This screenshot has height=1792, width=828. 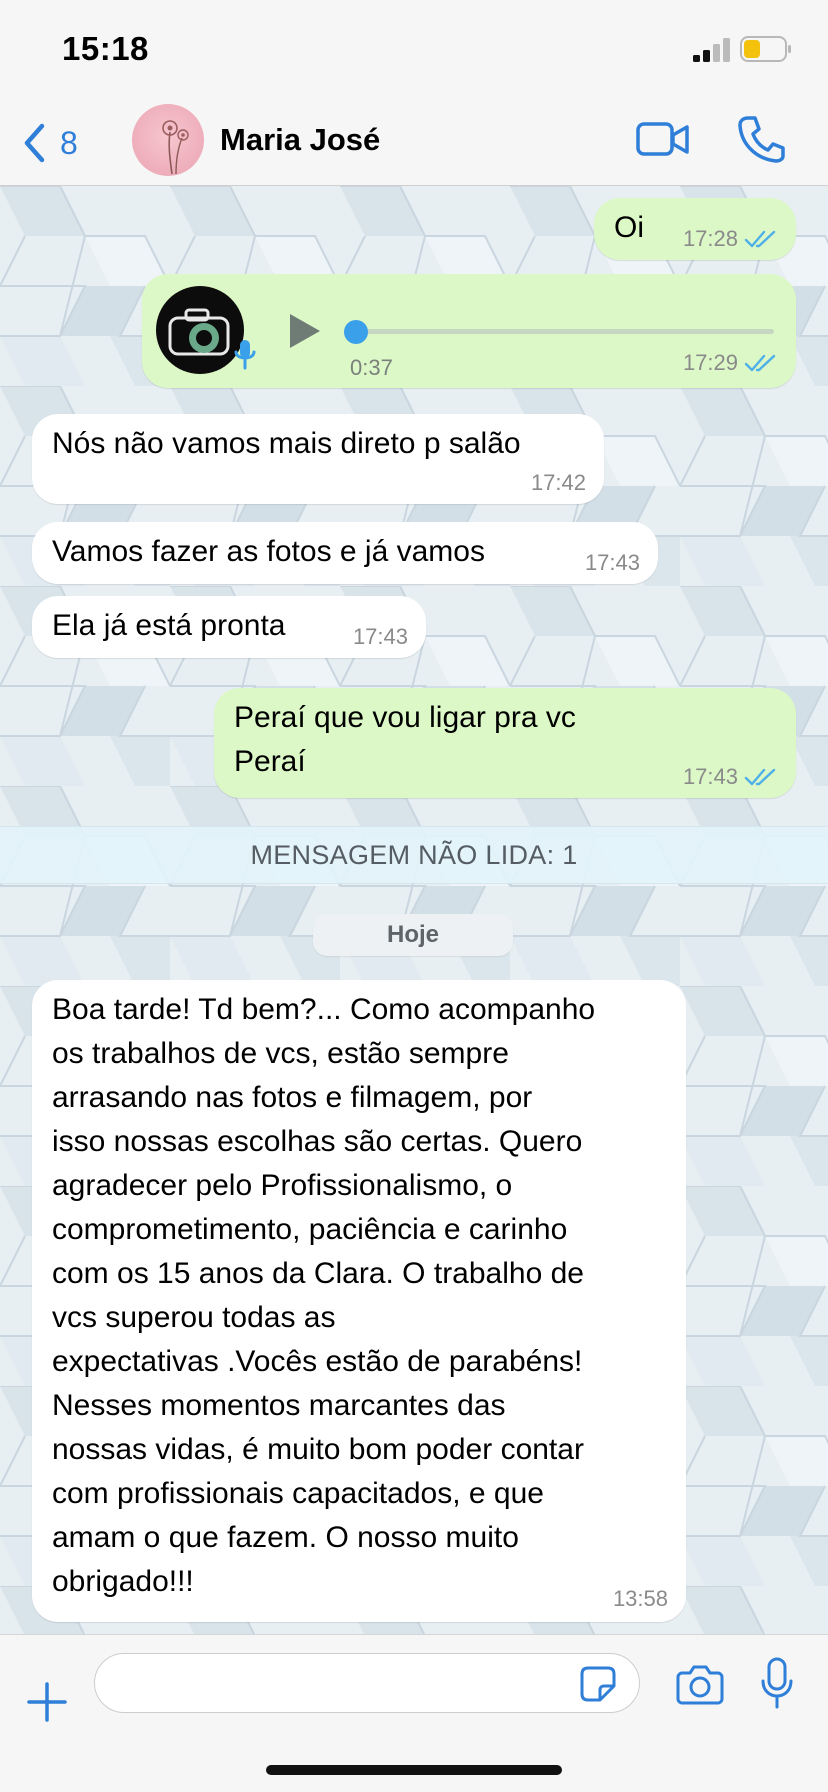 What do you see at coordinates (310, 1229) in the screenshot?
I see `message-line: comprometimento, paciência e carinho` at bounding box center [310, 1229].